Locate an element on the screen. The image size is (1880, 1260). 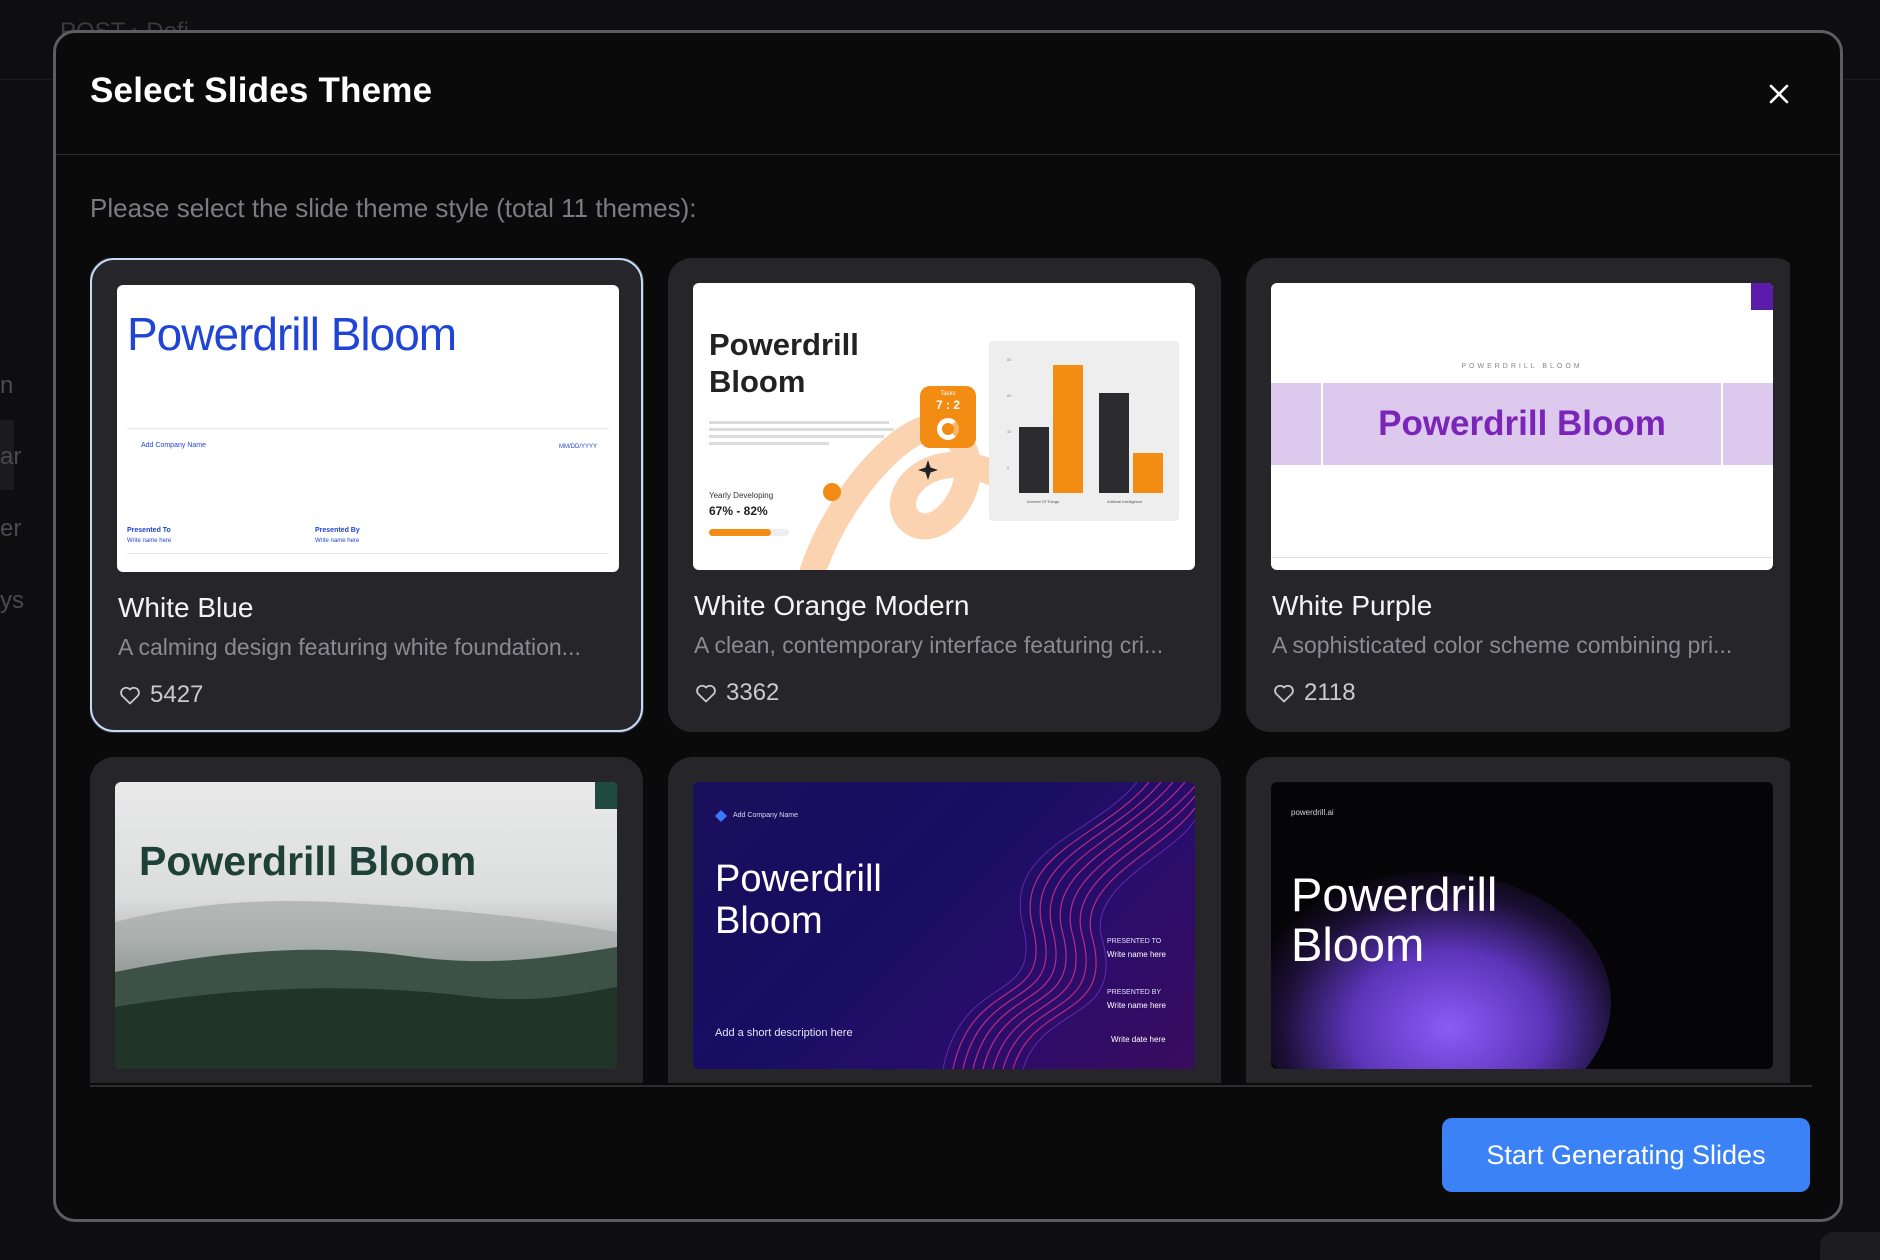
theme-likes: 2118 is located at coordinates (1314, 693).